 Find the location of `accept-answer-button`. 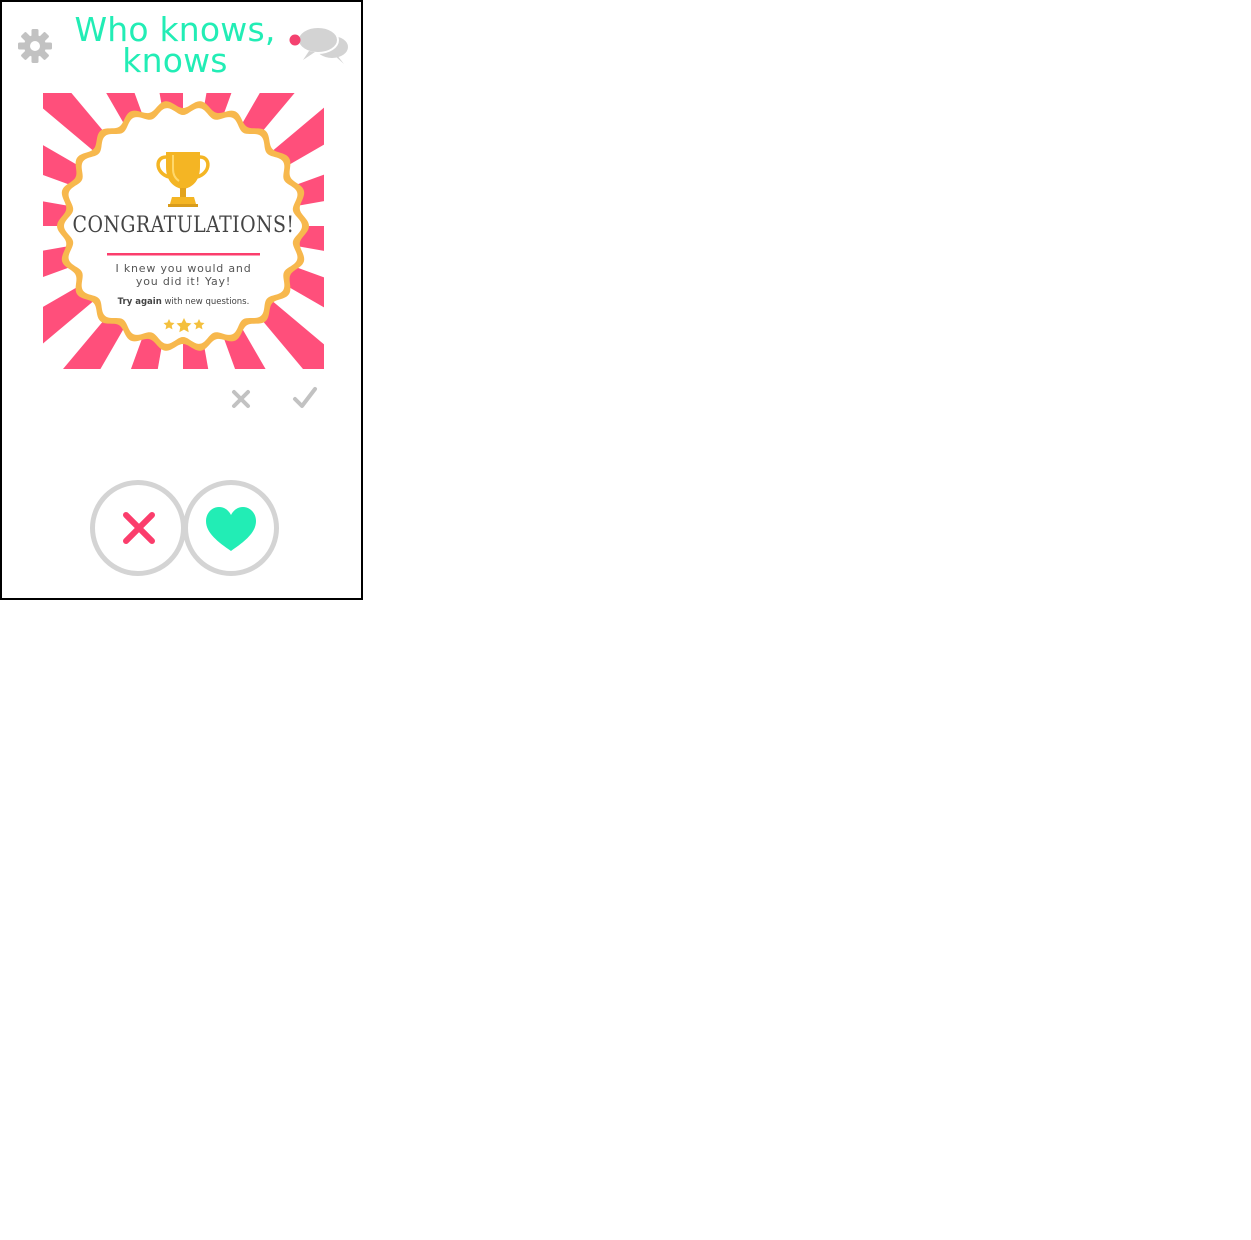

accept-answer-button is located at coordinates (305, 398).